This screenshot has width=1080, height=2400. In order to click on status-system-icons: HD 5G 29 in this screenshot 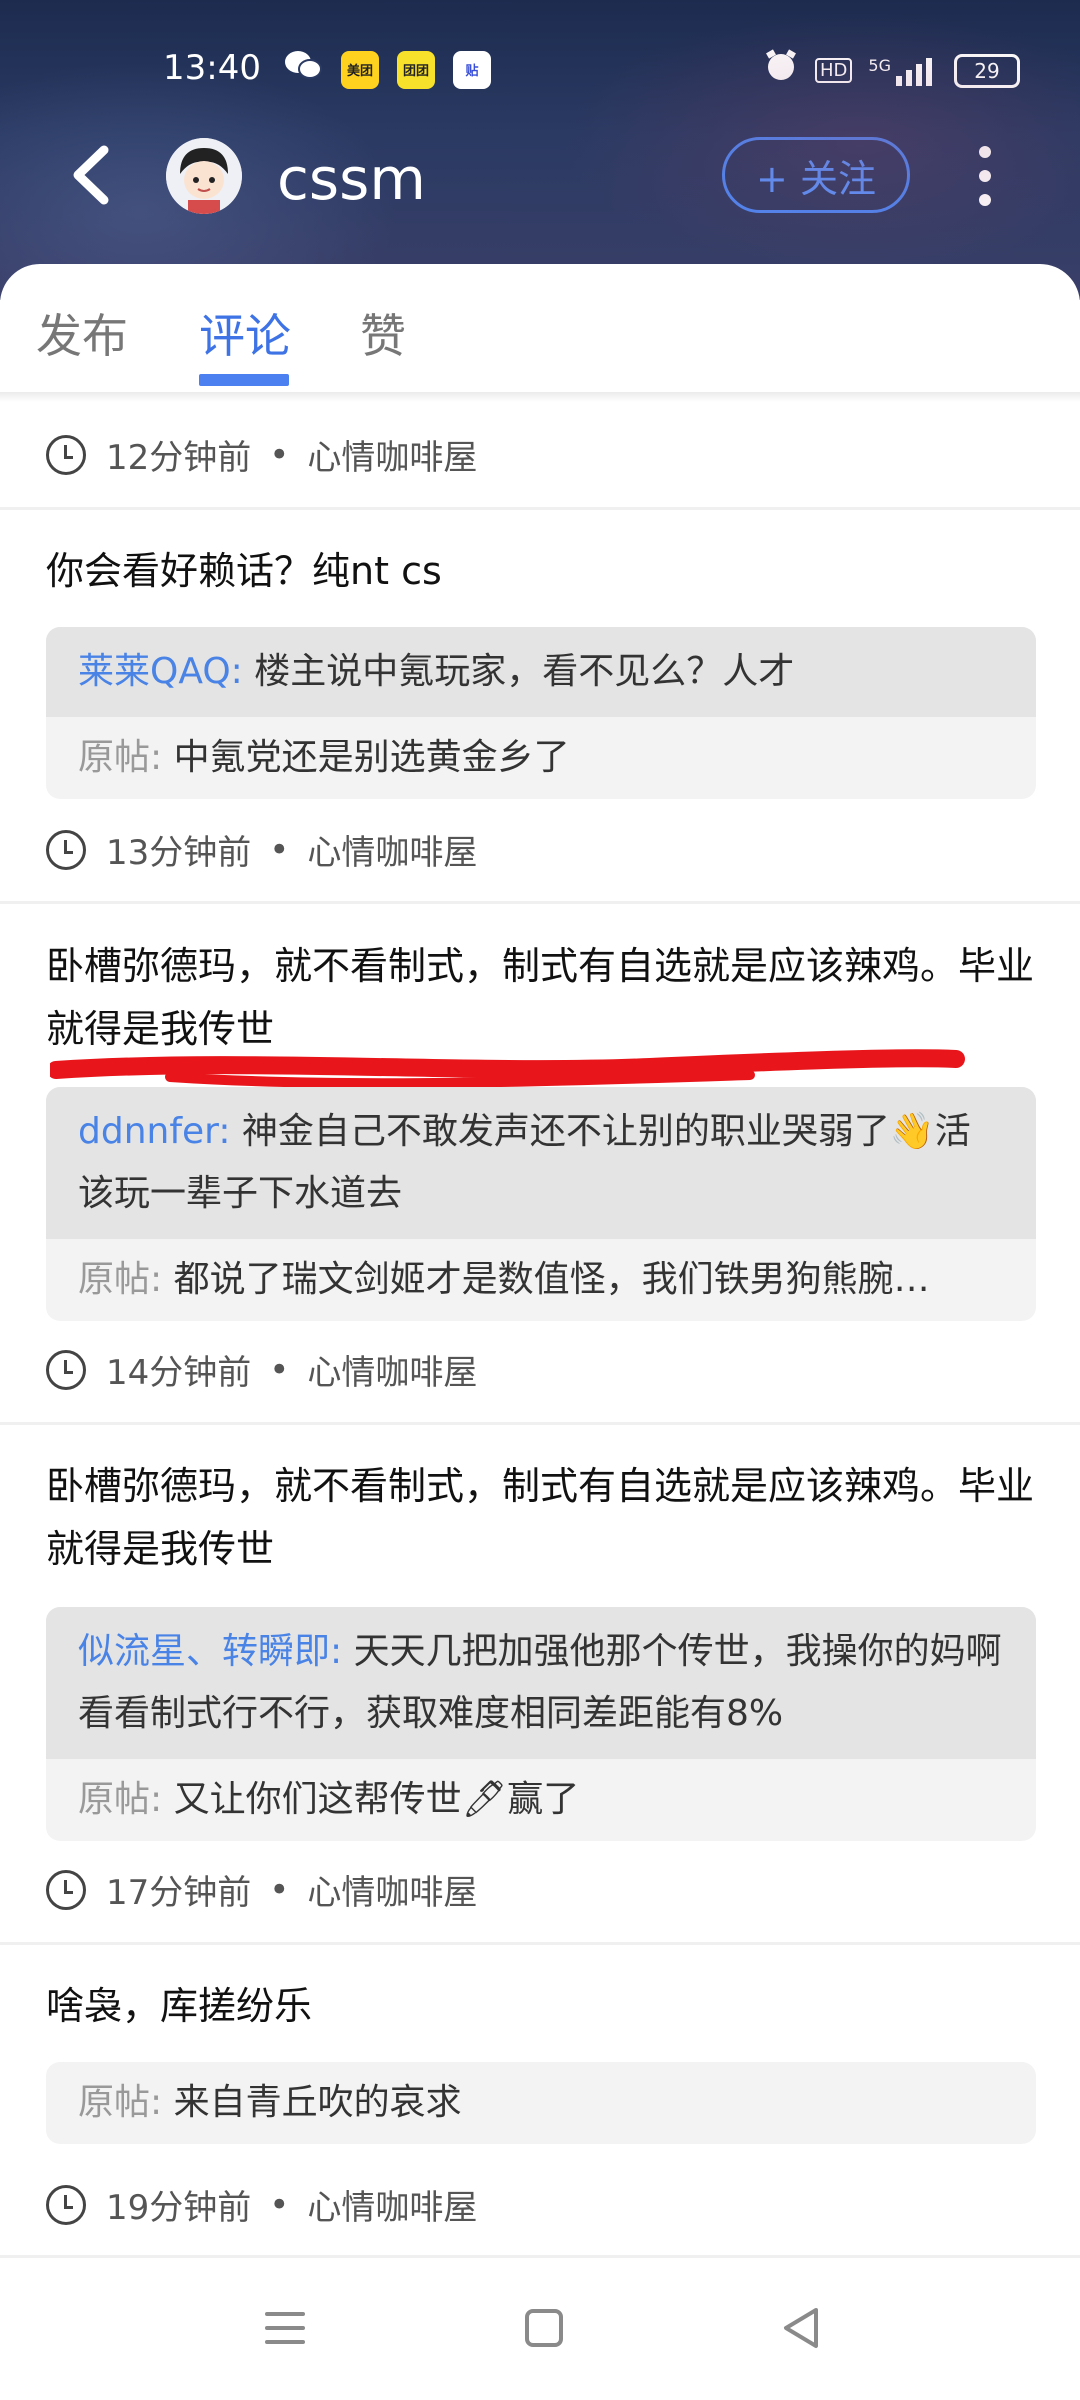, I will do `click(891, 70)`.